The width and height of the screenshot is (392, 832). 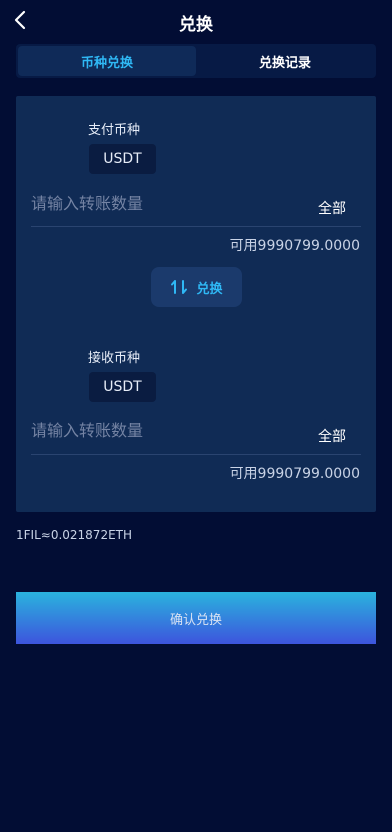 I want to click on pay-currency-label: 支付币种, so click(x=114, y=130).